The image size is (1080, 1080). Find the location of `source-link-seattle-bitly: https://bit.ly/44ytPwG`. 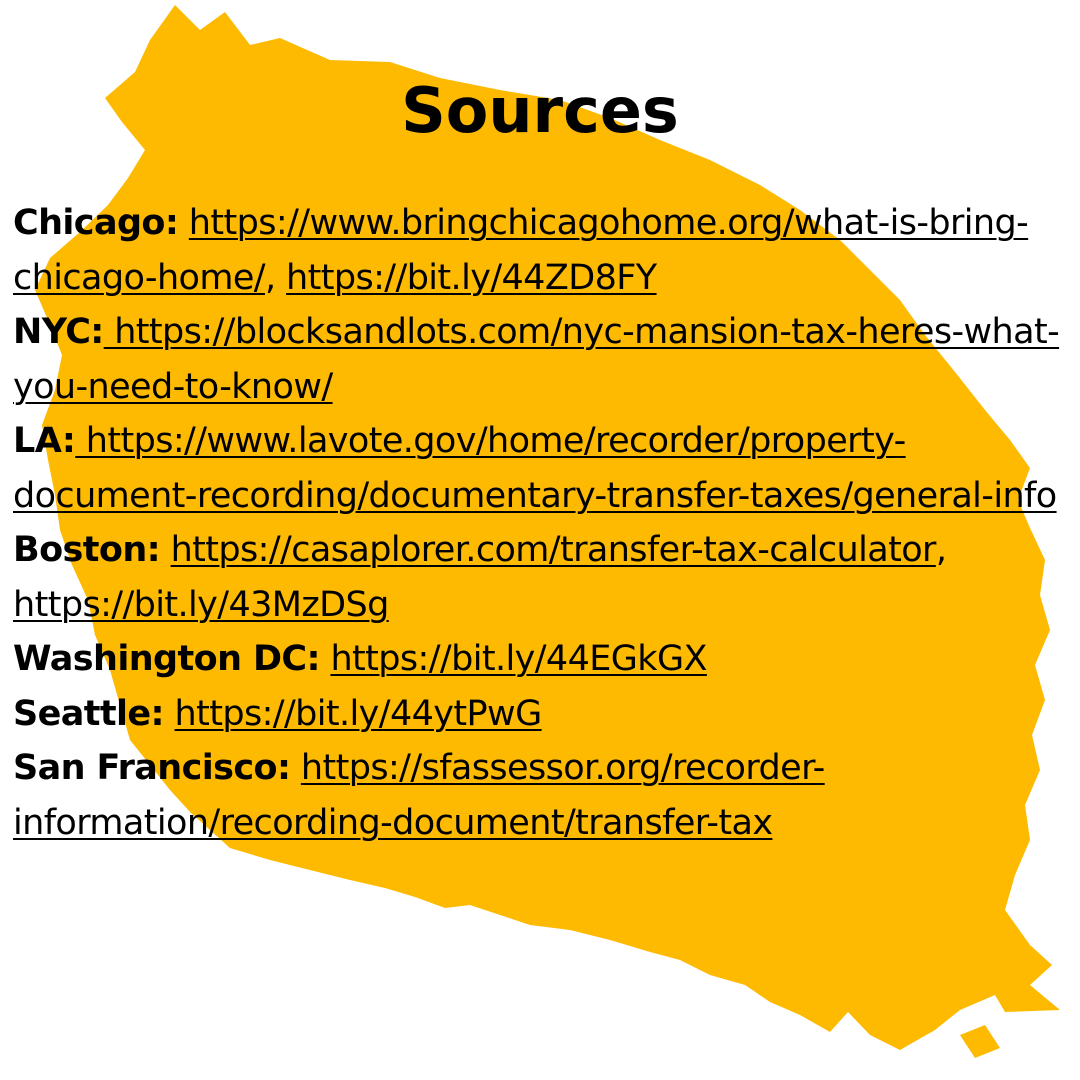

source-link-seattle-bitly: https://bit.ly/44ytPwG is located at coordinates (359, 714).